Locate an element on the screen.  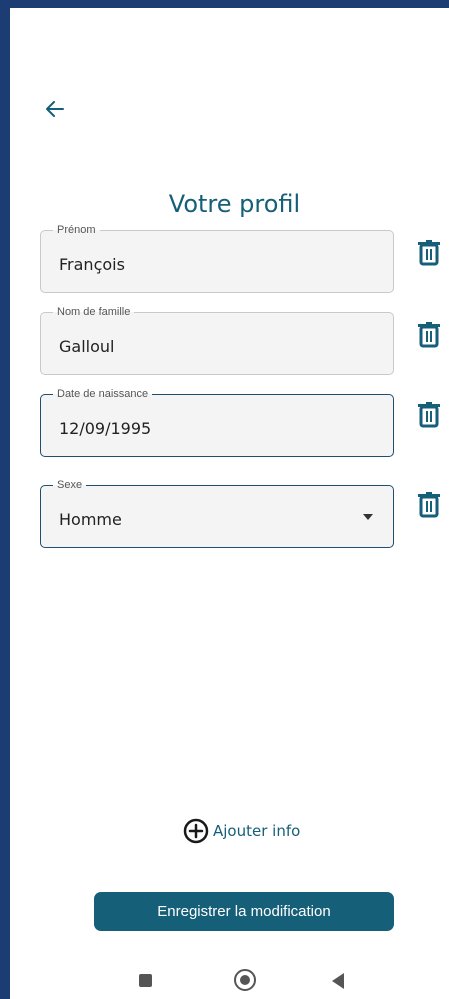
birth-date-label: Date de naissance is located at coordinates (103, 394).